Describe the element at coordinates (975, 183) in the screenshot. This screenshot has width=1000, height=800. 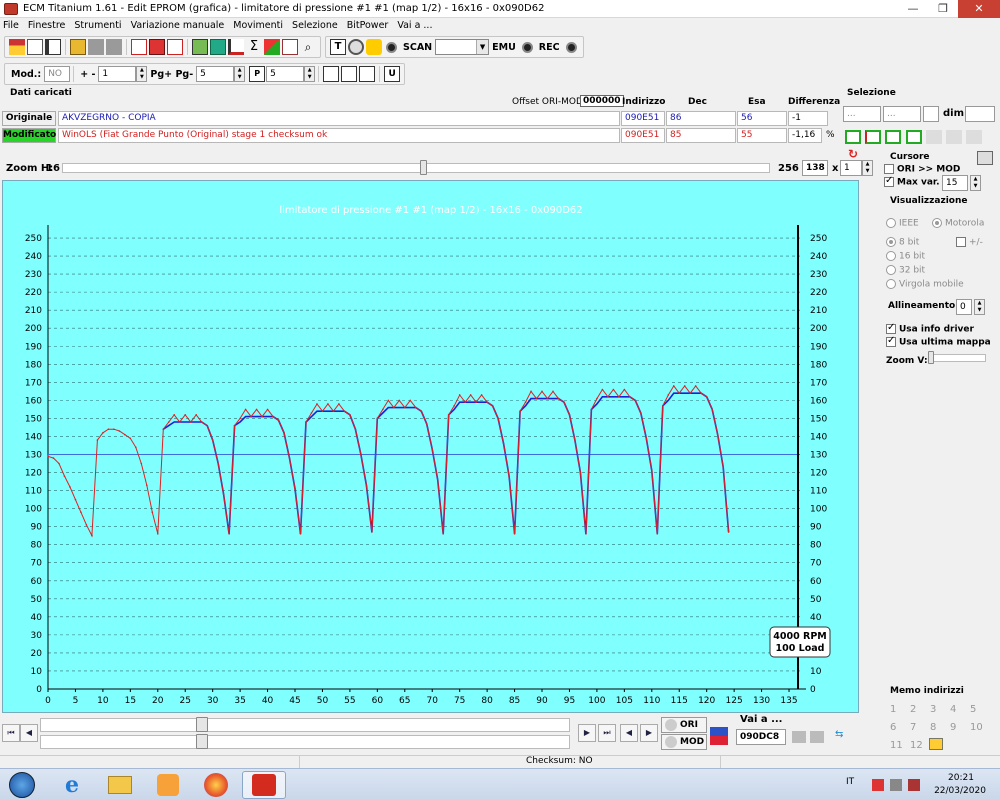
I see `max-var-spinner: ▲ ▼` at that location.